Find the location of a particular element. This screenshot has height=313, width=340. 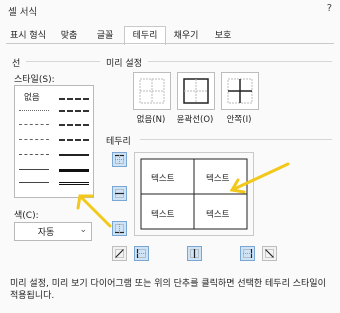

arrow-to-style-list is located at coordinates (94, 211).